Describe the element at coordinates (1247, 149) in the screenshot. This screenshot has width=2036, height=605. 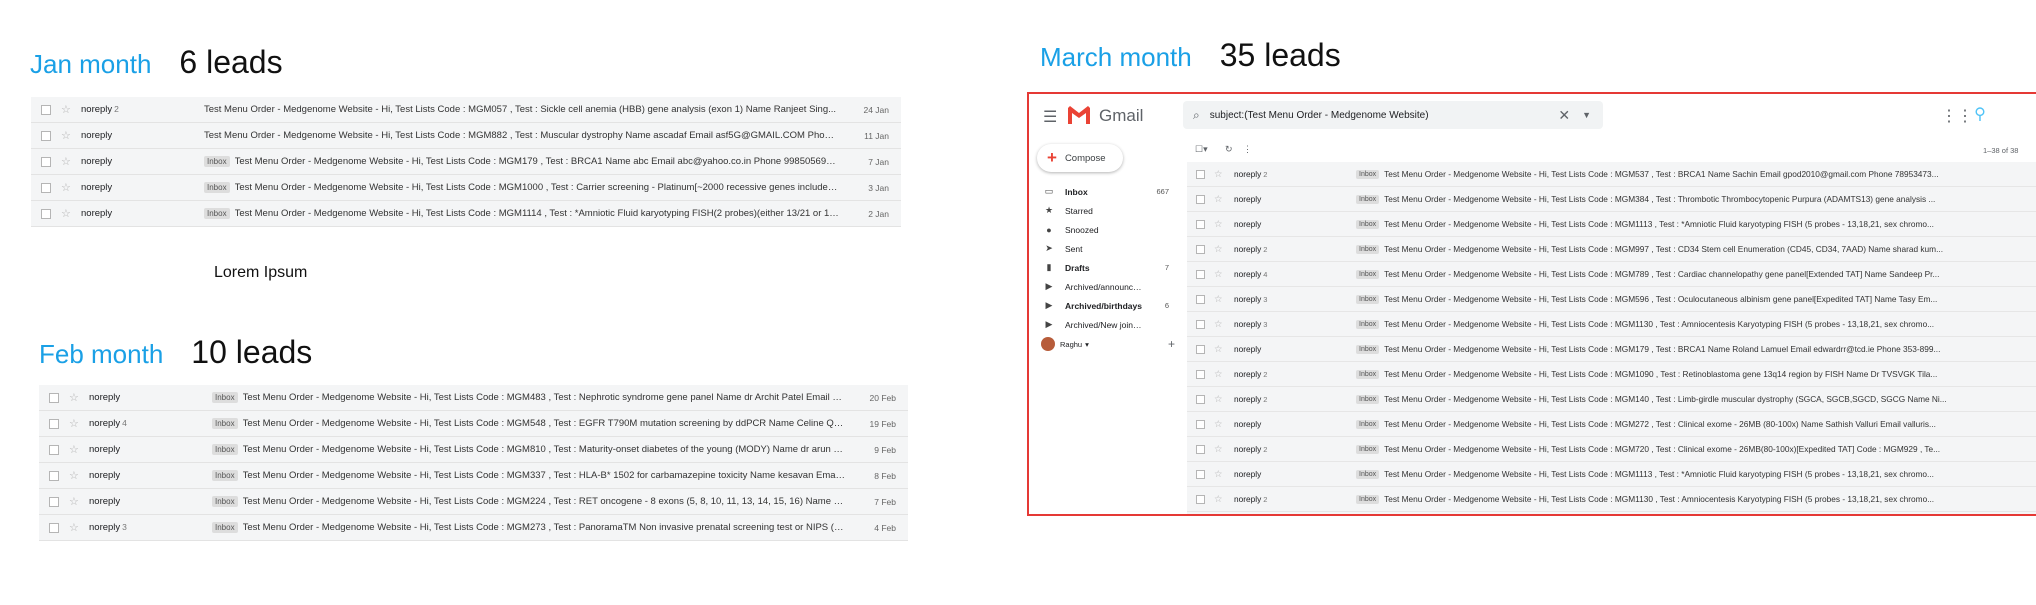
I see `more-options-icon: ⋮` at that location.